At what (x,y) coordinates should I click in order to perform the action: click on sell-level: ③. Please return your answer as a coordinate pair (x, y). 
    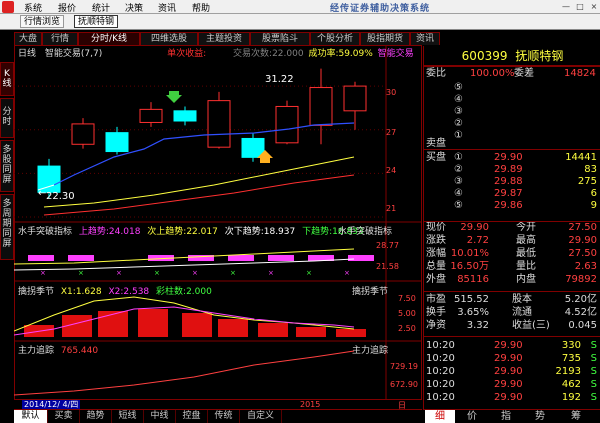
    Looking at the image, I should click on (458, 111).